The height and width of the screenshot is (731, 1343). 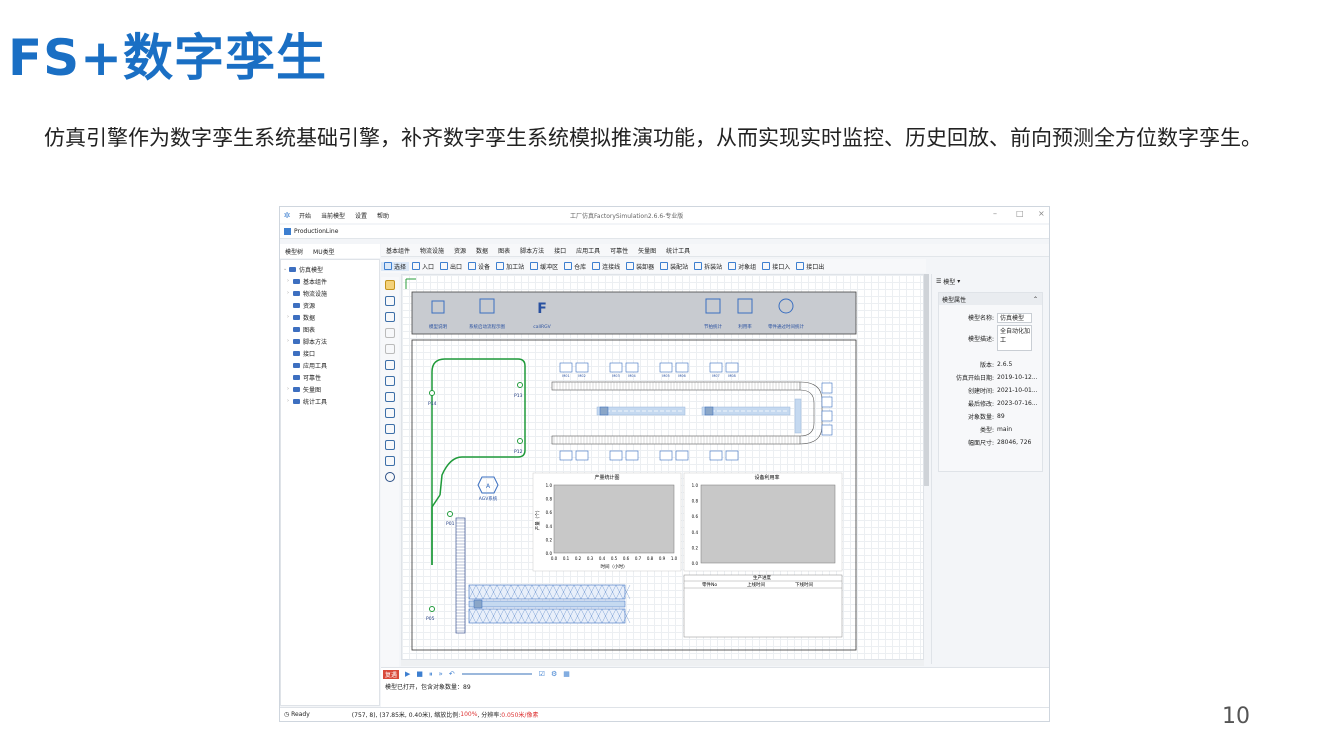 What do you see at coordinates (383, 215) in the screenshot?
I see `menu-help: 帮助` at bounding box center [383, 215].